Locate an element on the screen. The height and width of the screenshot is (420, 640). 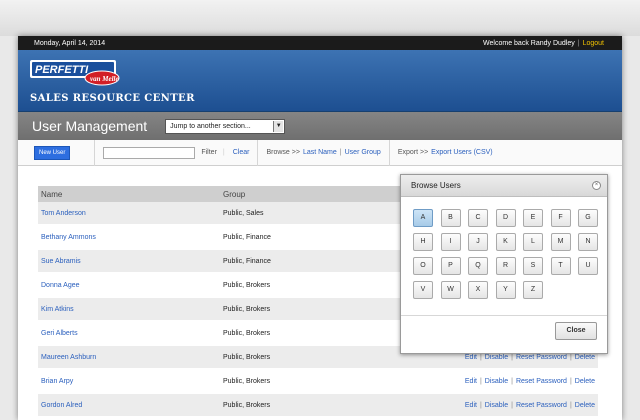
letter-key-v: V is located at coordinates (423, 290).